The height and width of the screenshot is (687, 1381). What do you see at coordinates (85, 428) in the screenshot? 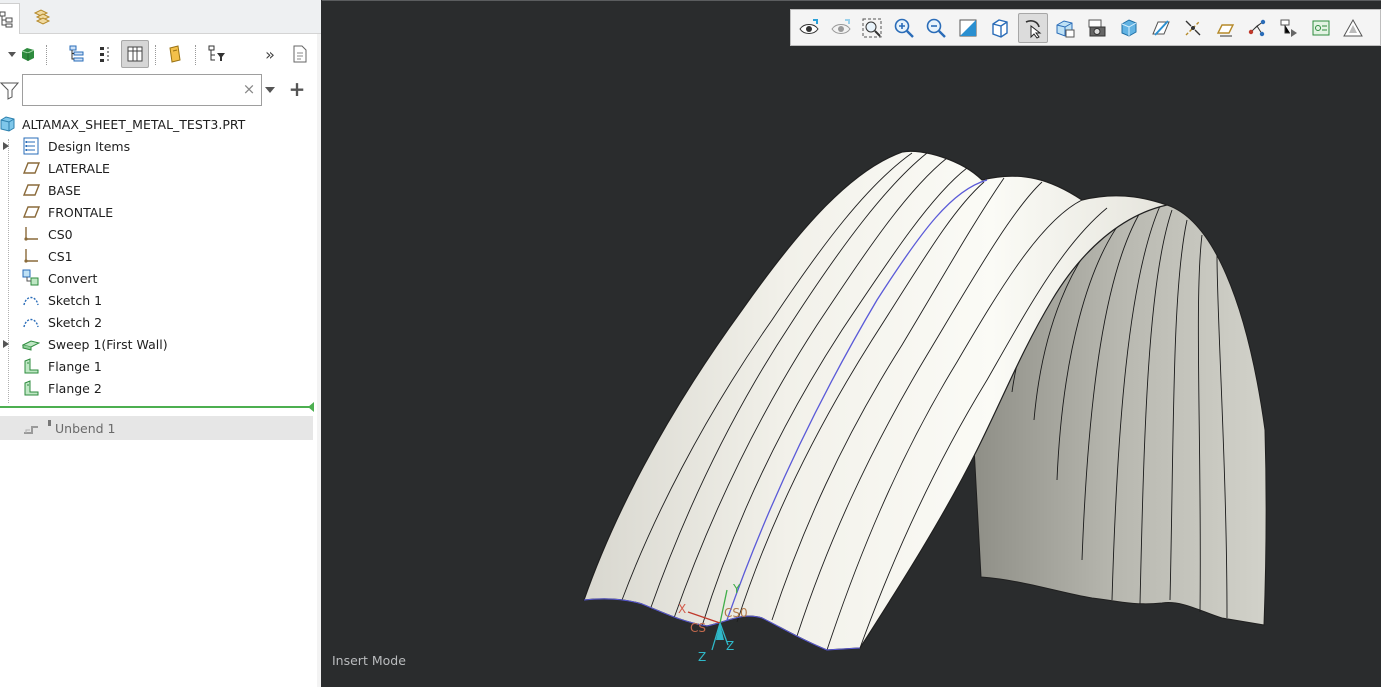
I see `tree-item-label: Unbend 1` at bounding box center [85, 428].